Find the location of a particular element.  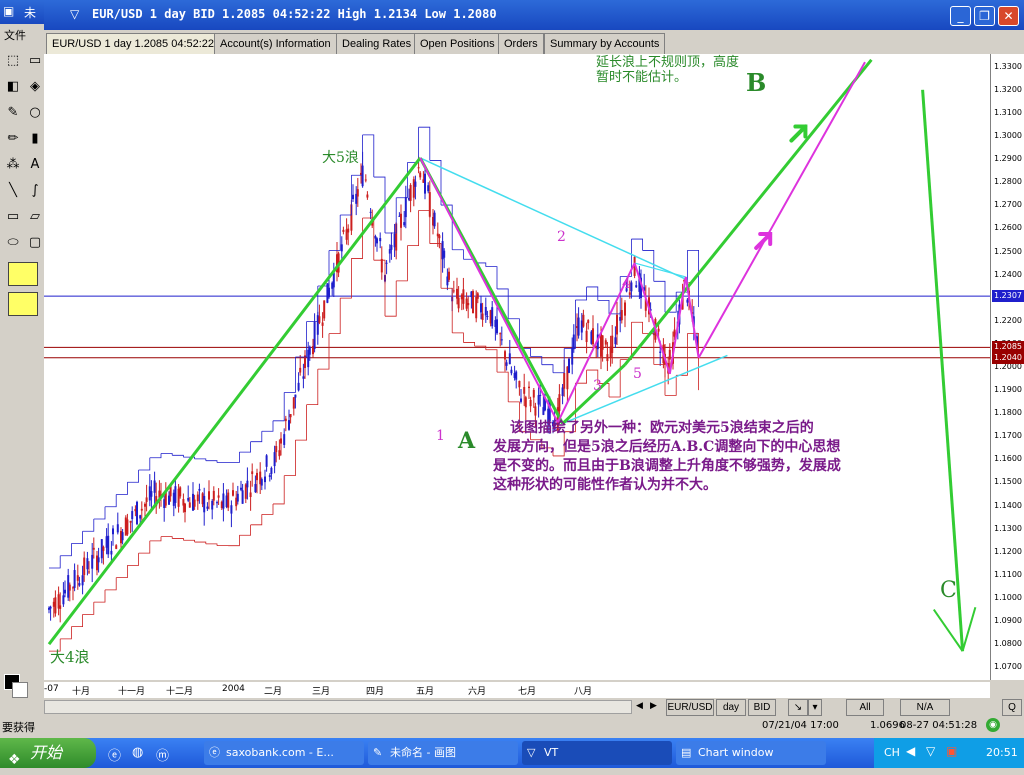

side-selector: BID is located at coordinates (762, 707).